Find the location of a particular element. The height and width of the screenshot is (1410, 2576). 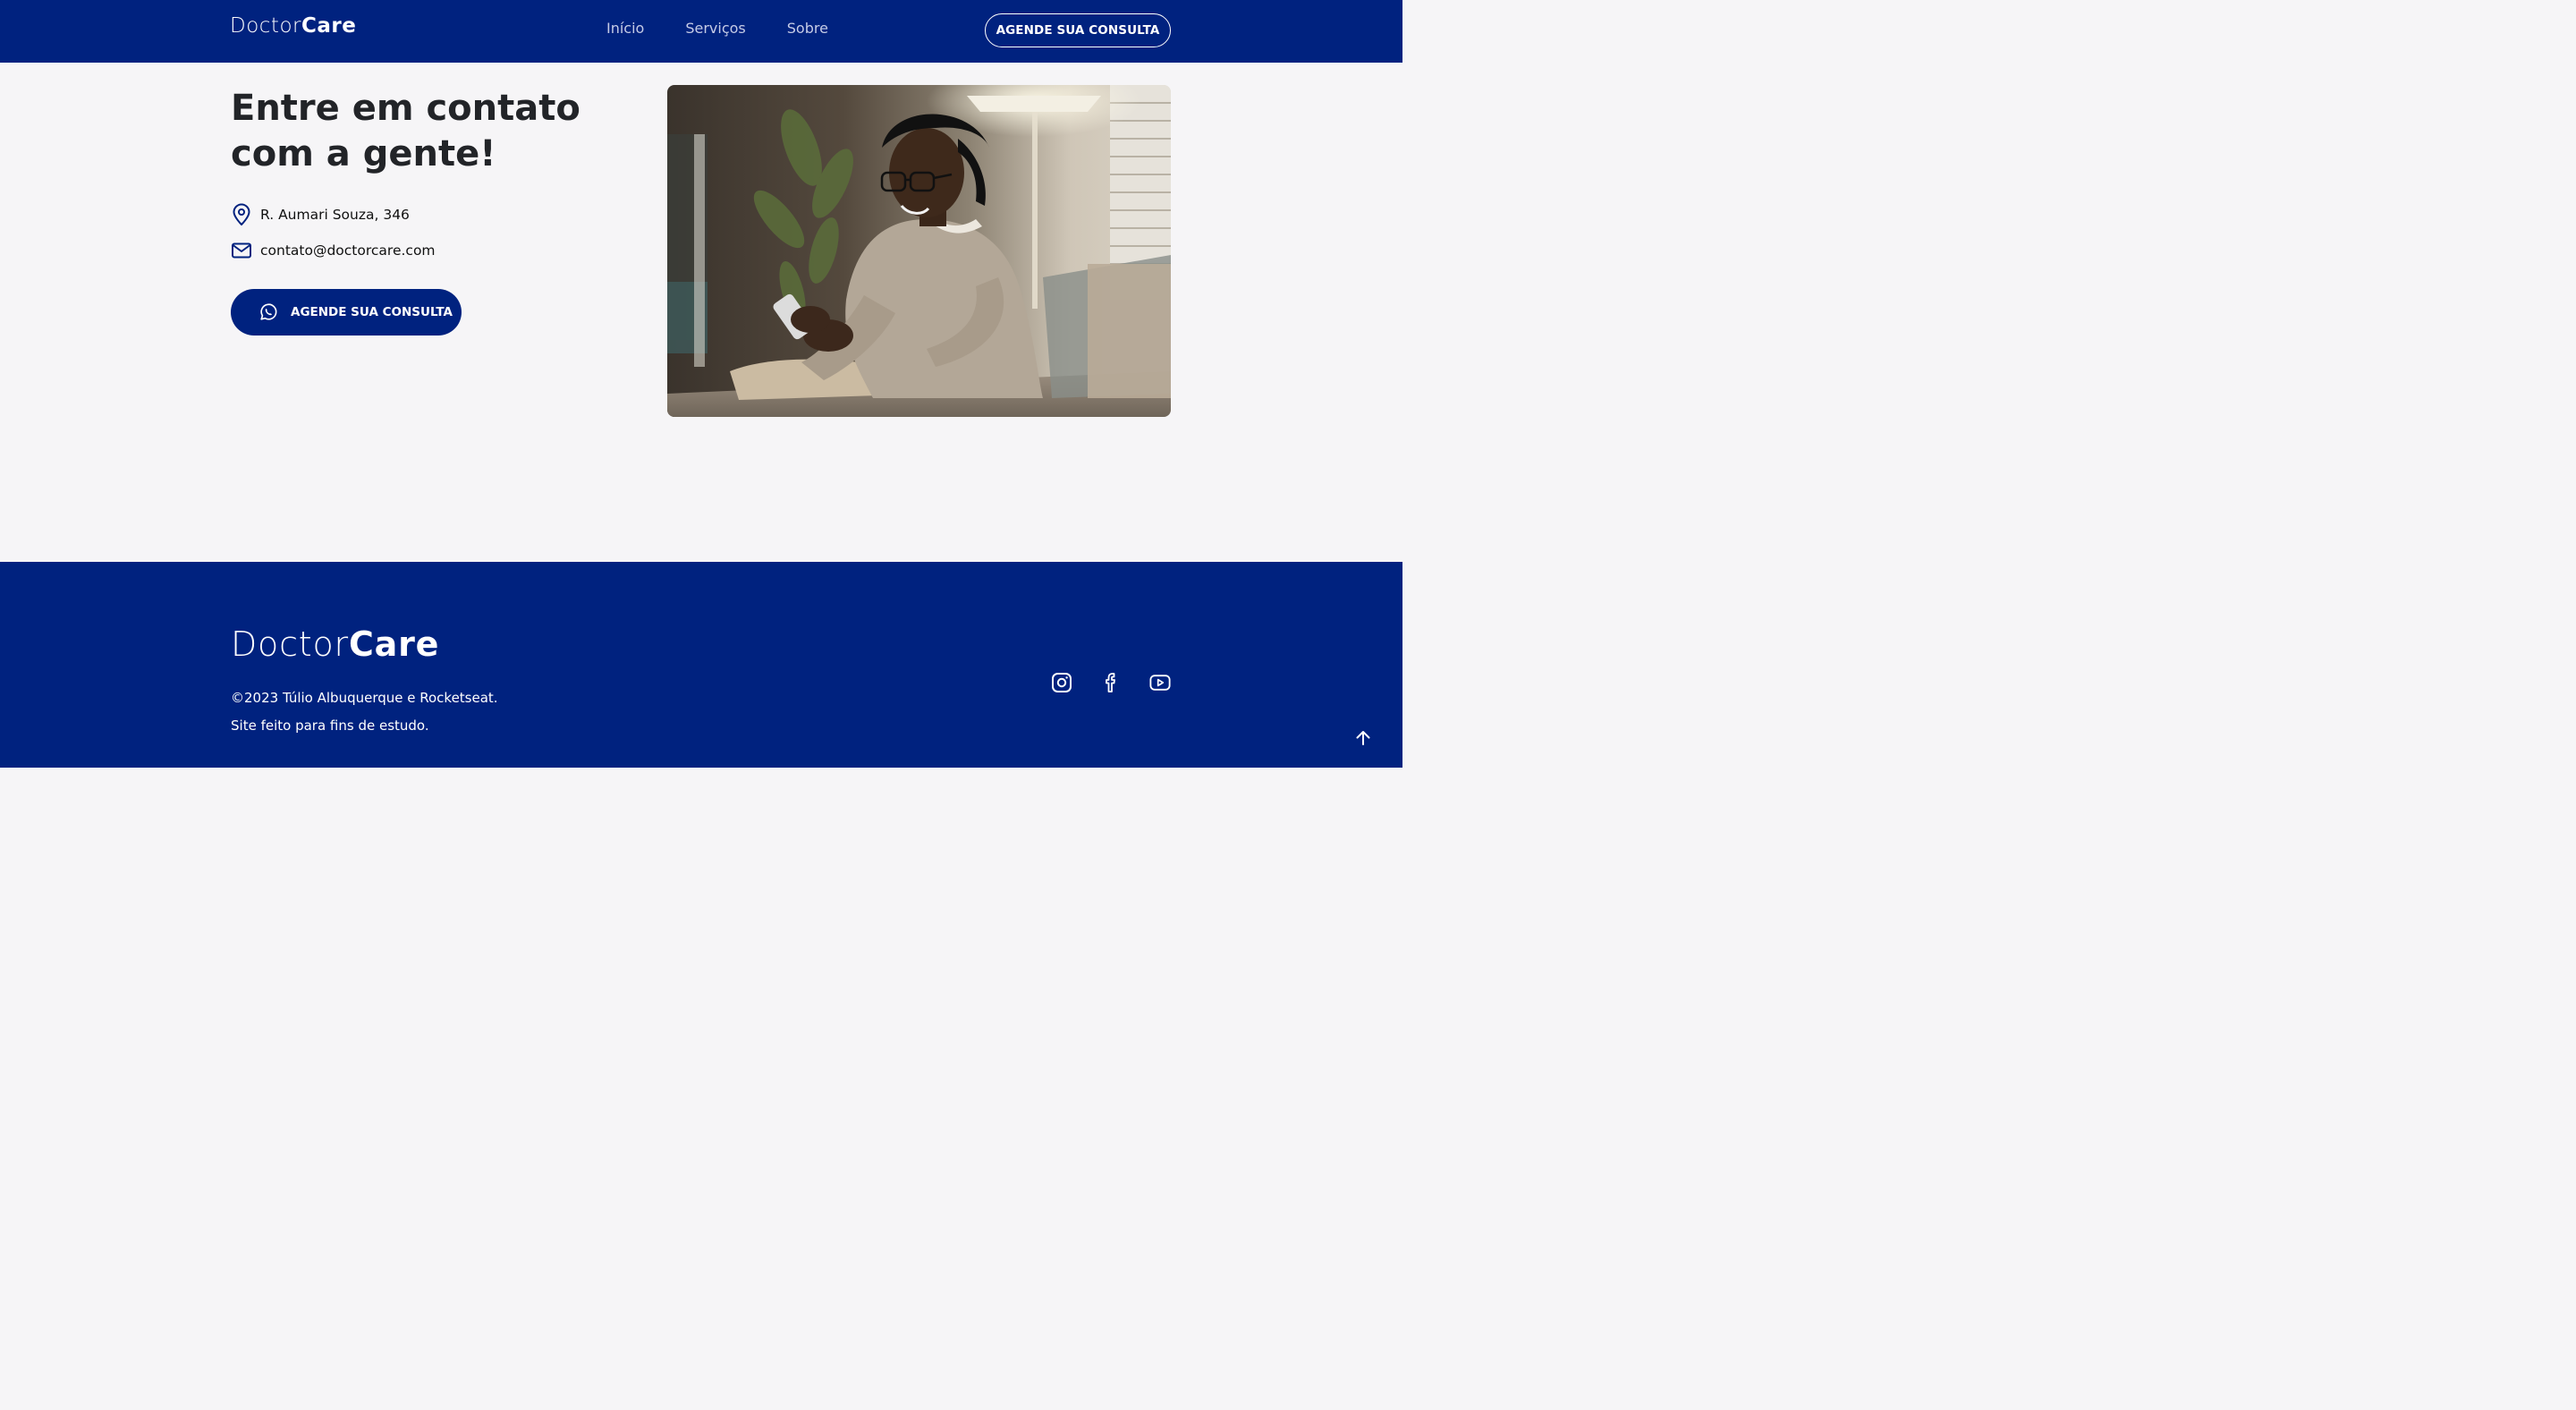

youtube-icon is located at coordinates (1160, 683).